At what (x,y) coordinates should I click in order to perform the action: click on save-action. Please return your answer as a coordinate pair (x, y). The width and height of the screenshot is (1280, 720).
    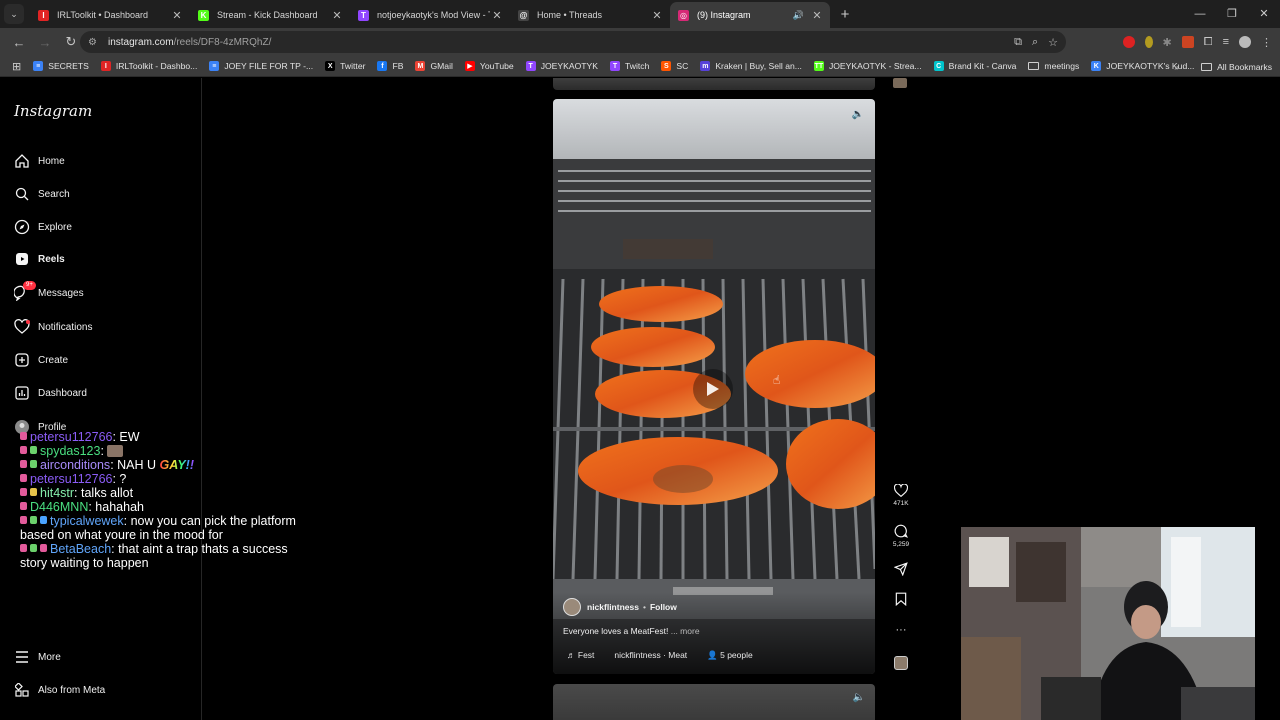
    Looking at the image, I should click on (901, 600).